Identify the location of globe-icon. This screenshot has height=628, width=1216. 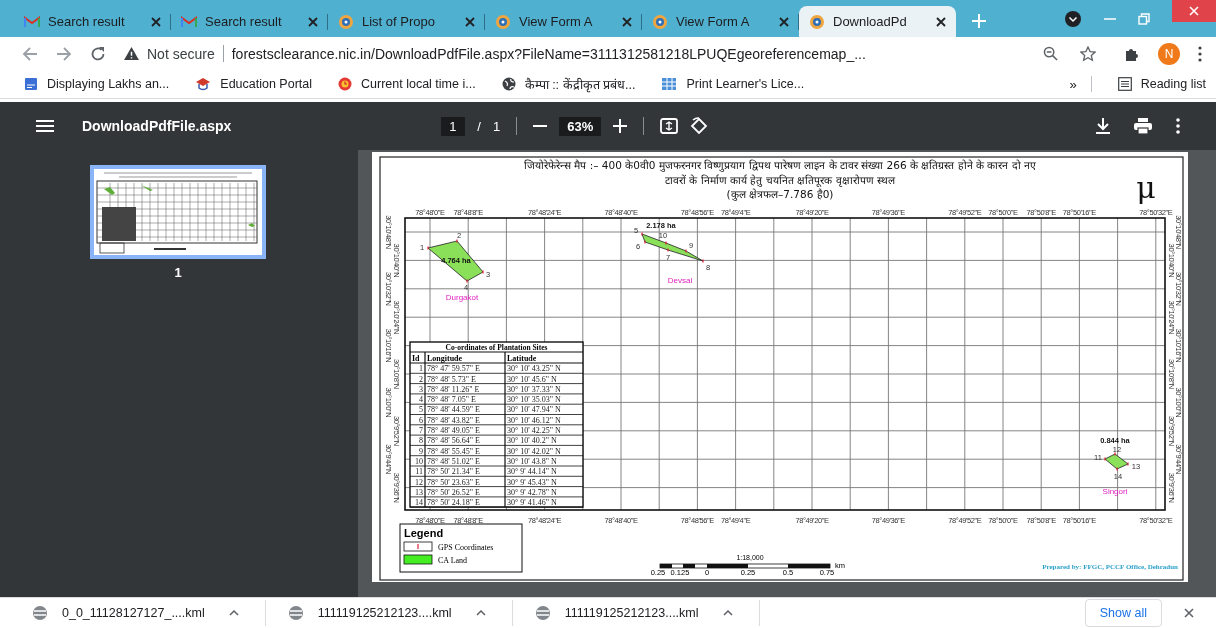
(508, 84).